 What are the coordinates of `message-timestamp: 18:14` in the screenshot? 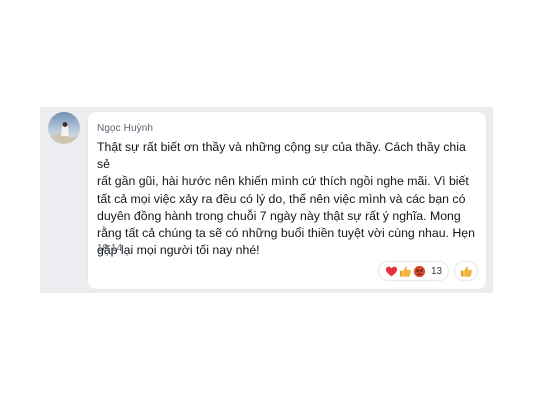 It's located at (110, 248).